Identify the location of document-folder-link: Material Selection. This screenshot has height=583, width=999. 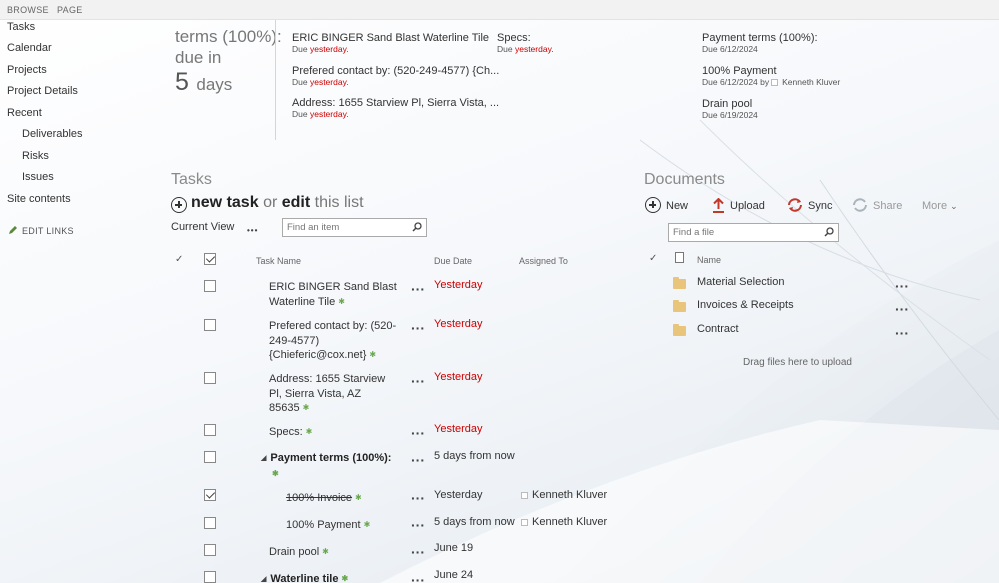
(740, 282).